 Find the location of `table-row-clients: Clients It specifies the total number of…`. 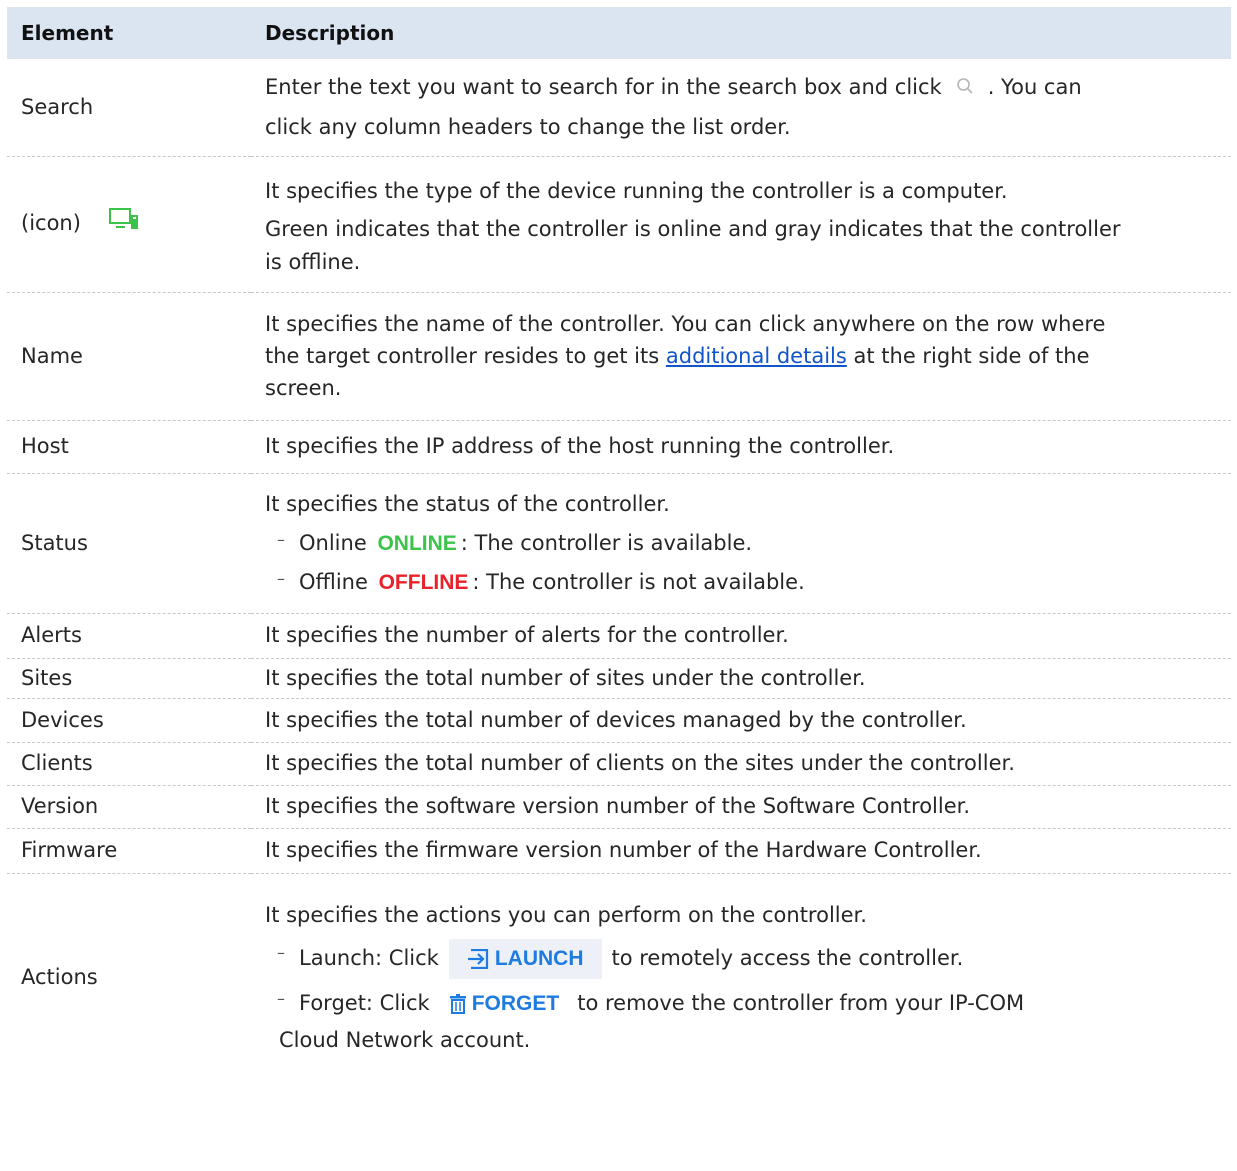

table-row-clients: Clients It specifies the total number of… is located at coordinates (619, 764).